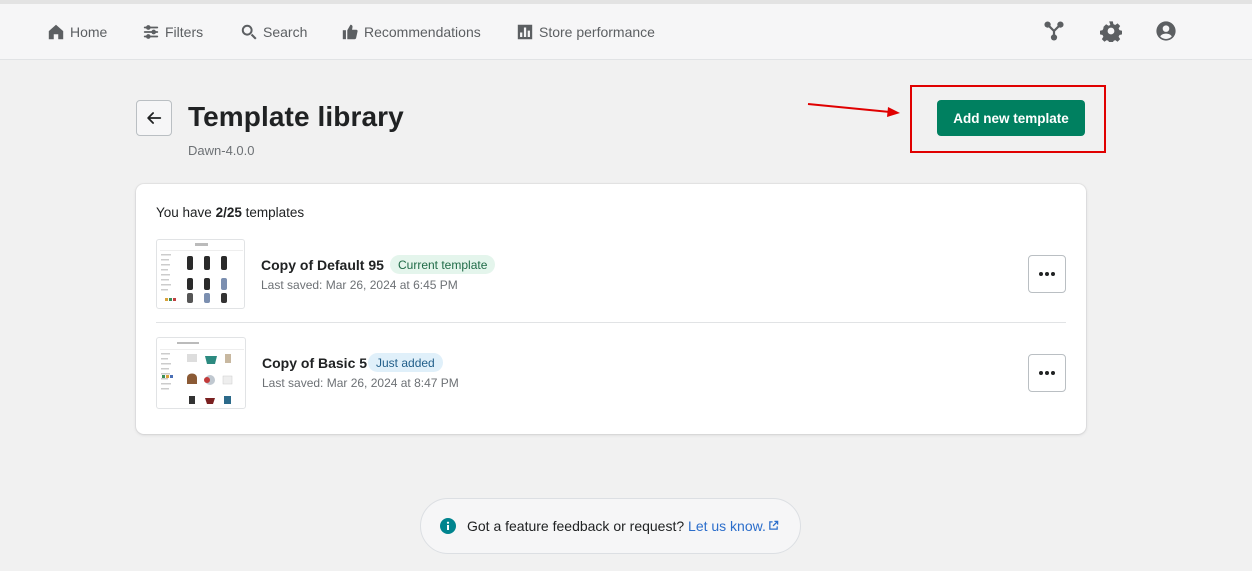 This screenshot has height=571, width=1252. I want to click on theme-version: Dawn-4.0.0, so click(221, 150).